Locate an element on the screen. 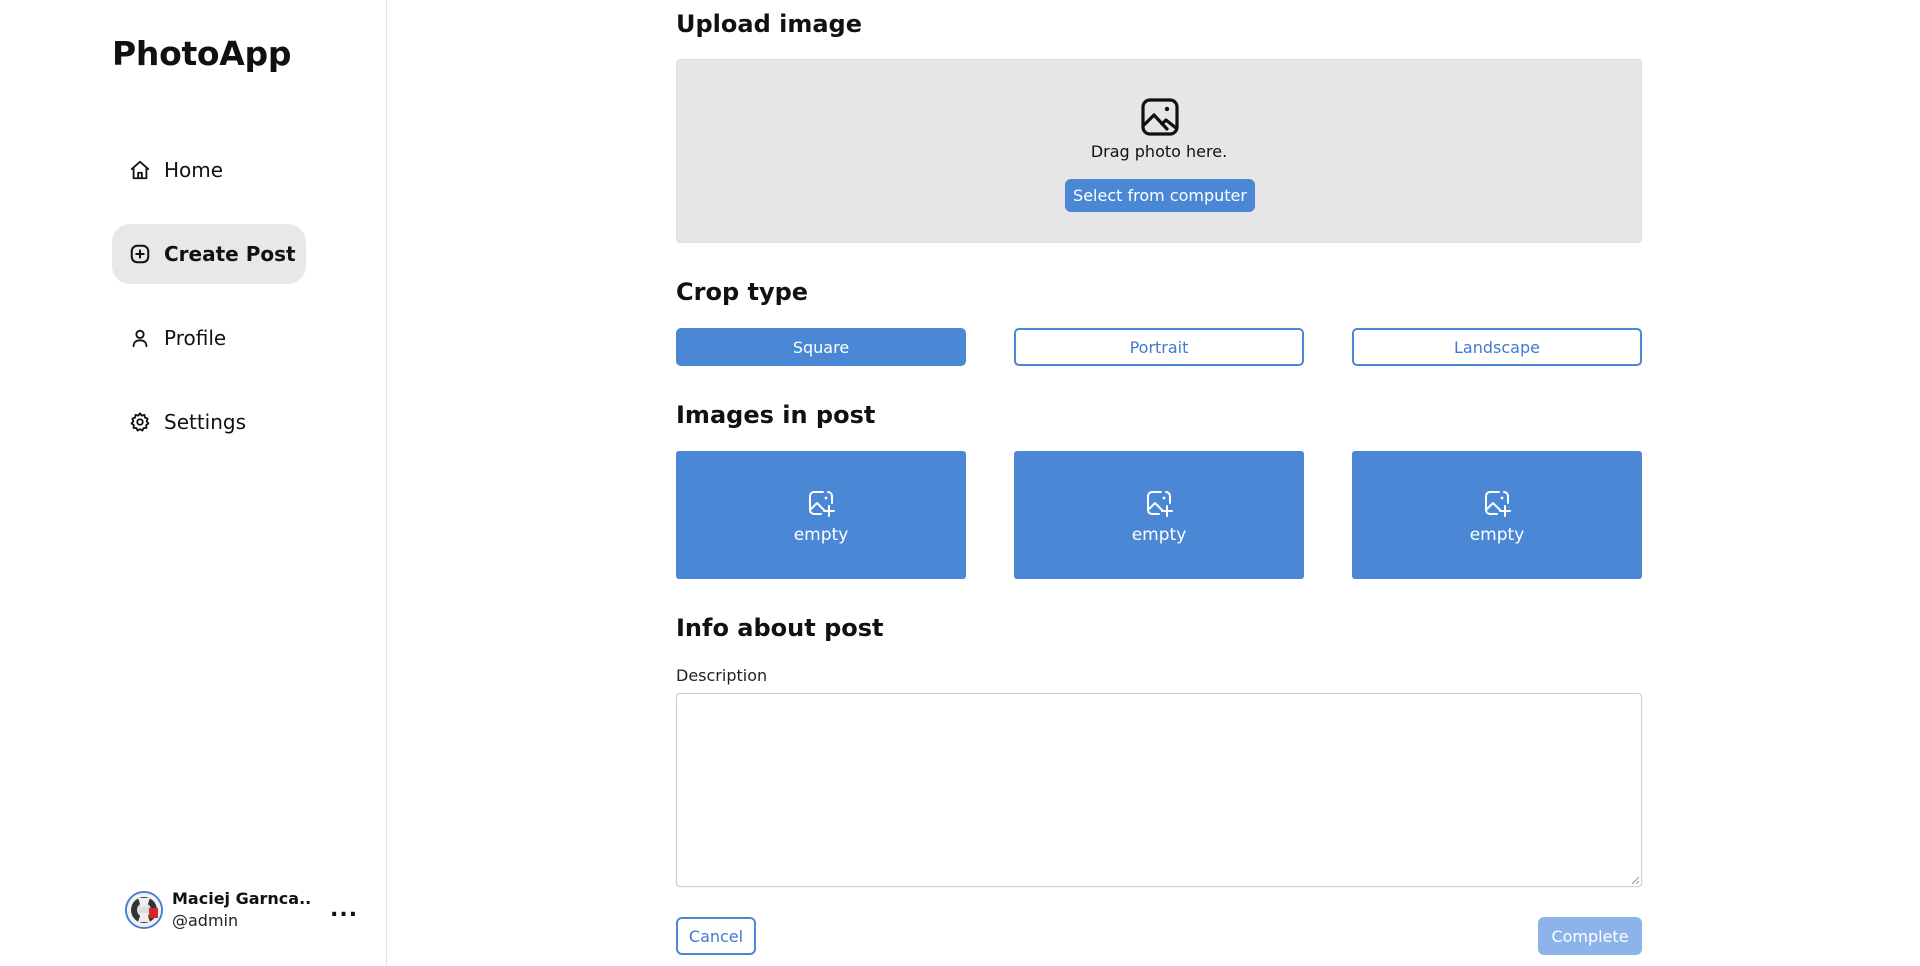 The height and width of the screenshot is (966, 1920). cancel-button: Cancel is located at coordinates (716, 936).